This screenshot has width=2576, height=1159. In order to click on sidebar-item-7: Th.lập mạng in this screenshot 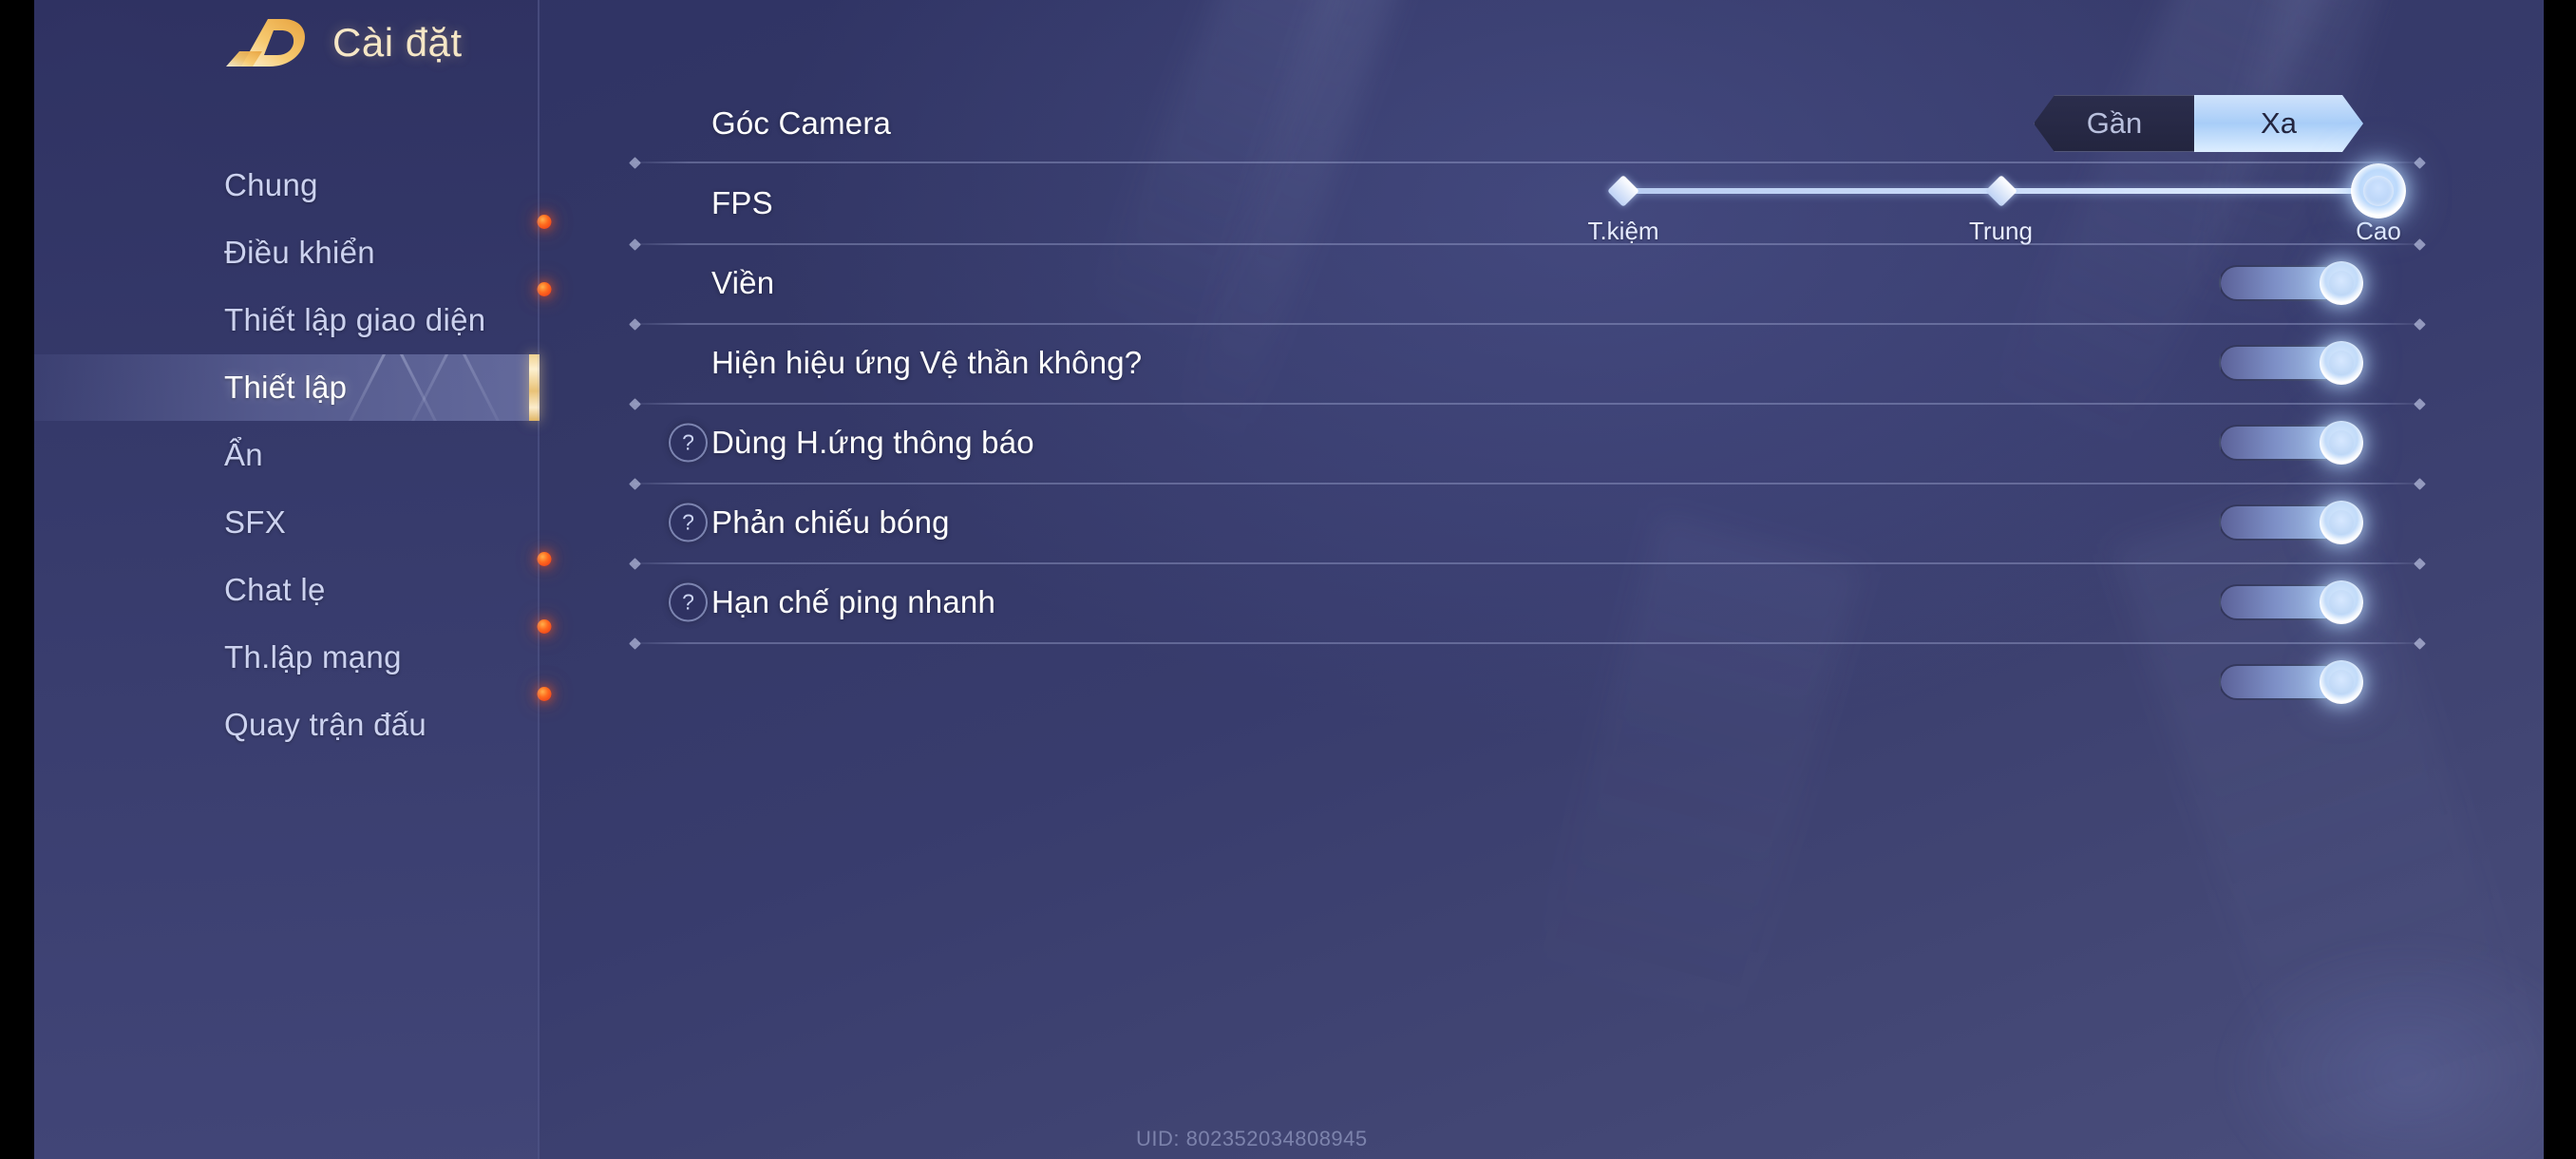, I will do `click(287, 657)`.